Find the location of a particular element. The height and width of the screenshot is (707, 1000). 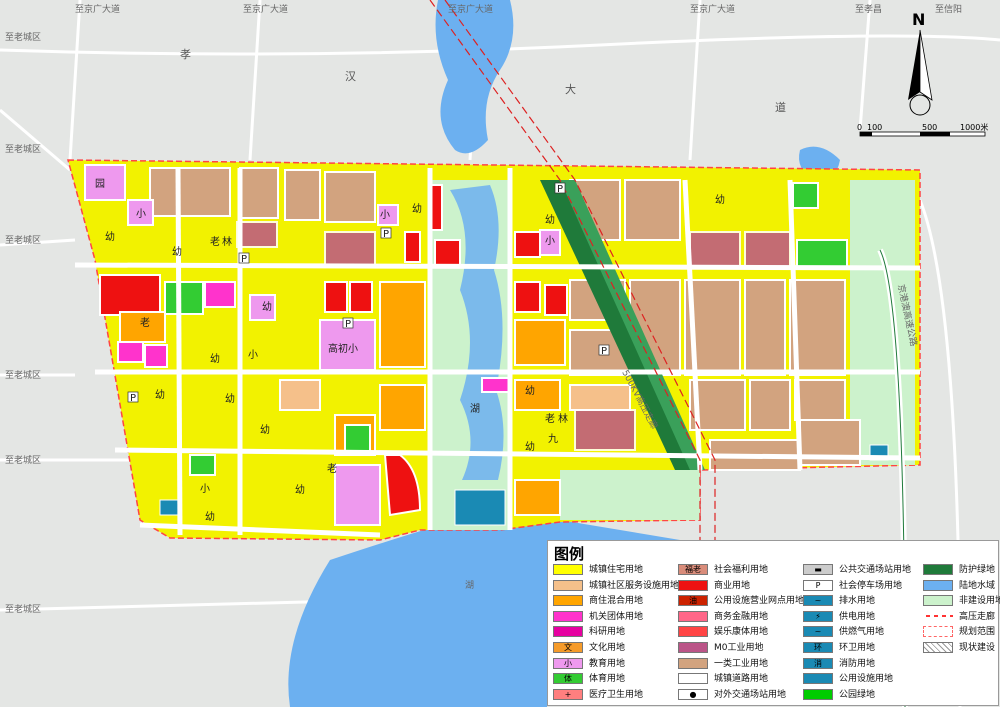

legend-label: 一类工业用地 is located at coordinates (741, 663).